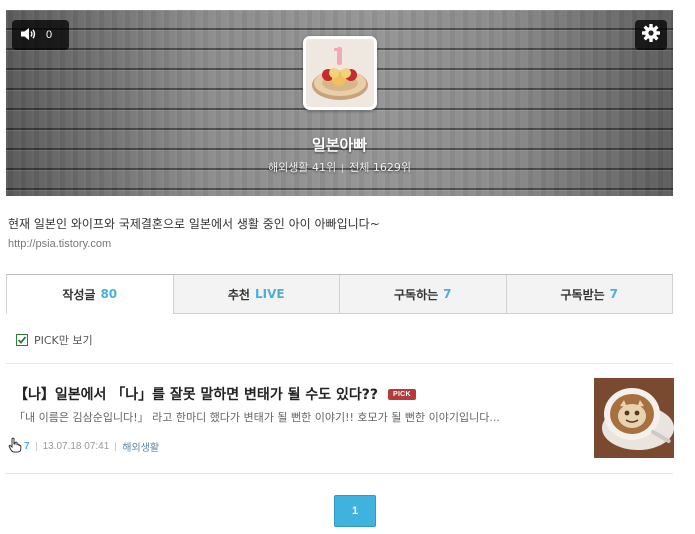  What do you see at coordinates (447, 294) in the screenshot?
I see `tab-subscribing-count: 7` at bounding box center [447, 294].